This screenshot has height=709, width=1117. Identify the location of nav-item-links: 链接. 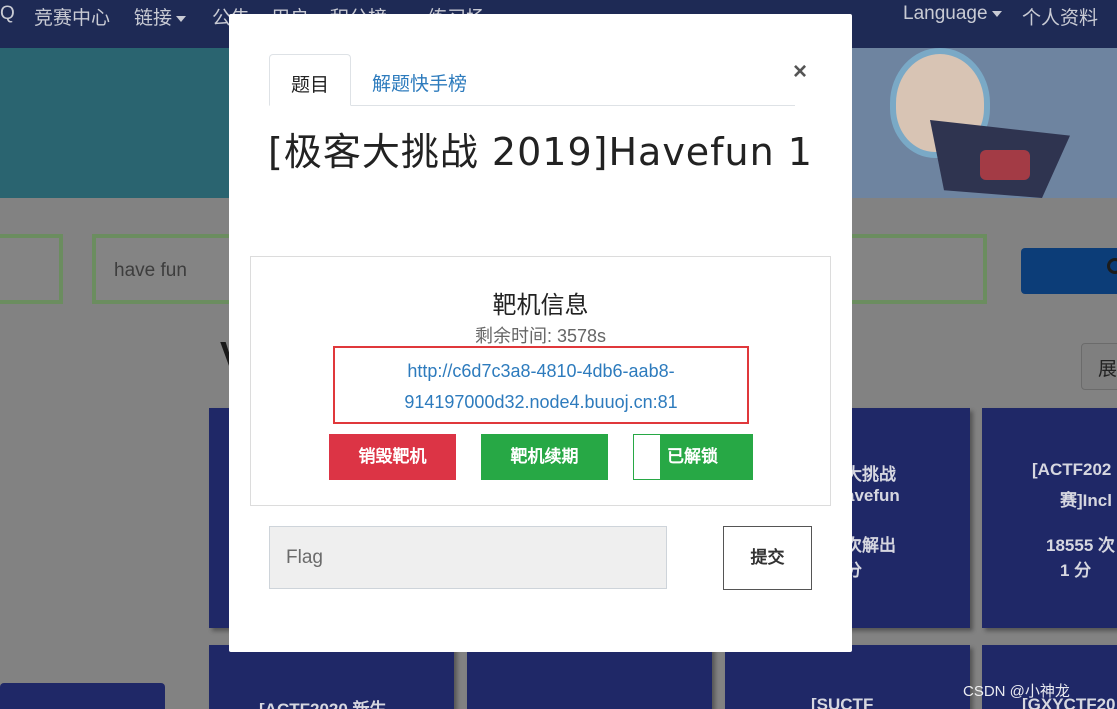
(160, 16).